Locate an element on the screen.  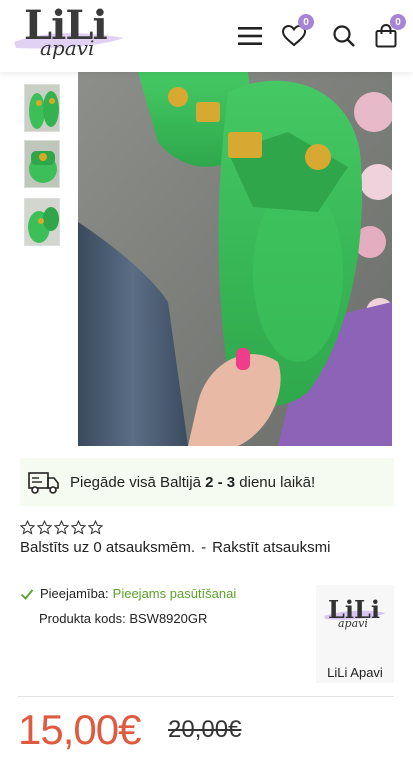
search-icon is located at coordinates (344, 36).